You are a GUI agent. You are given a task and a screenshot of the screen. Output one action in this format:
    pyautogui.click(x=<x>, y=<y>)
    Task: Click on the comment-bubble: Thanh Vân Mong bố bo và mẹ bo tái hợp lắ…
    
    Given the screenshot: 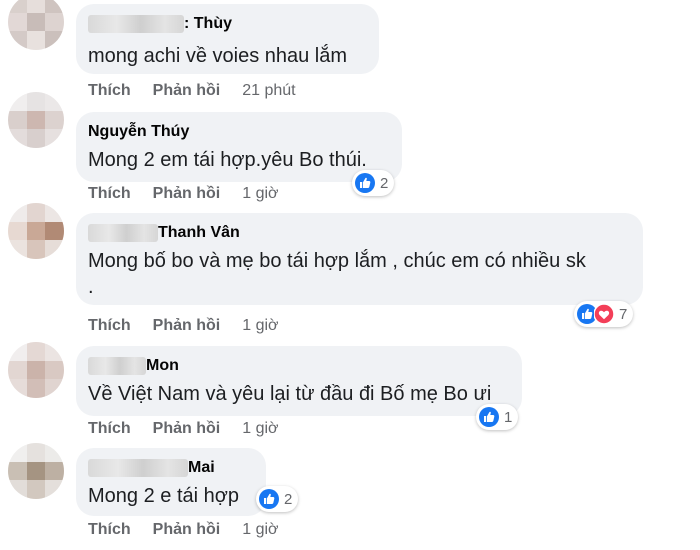 What is the action you would take?
    pyautogui.click(x=359, y=259)
    